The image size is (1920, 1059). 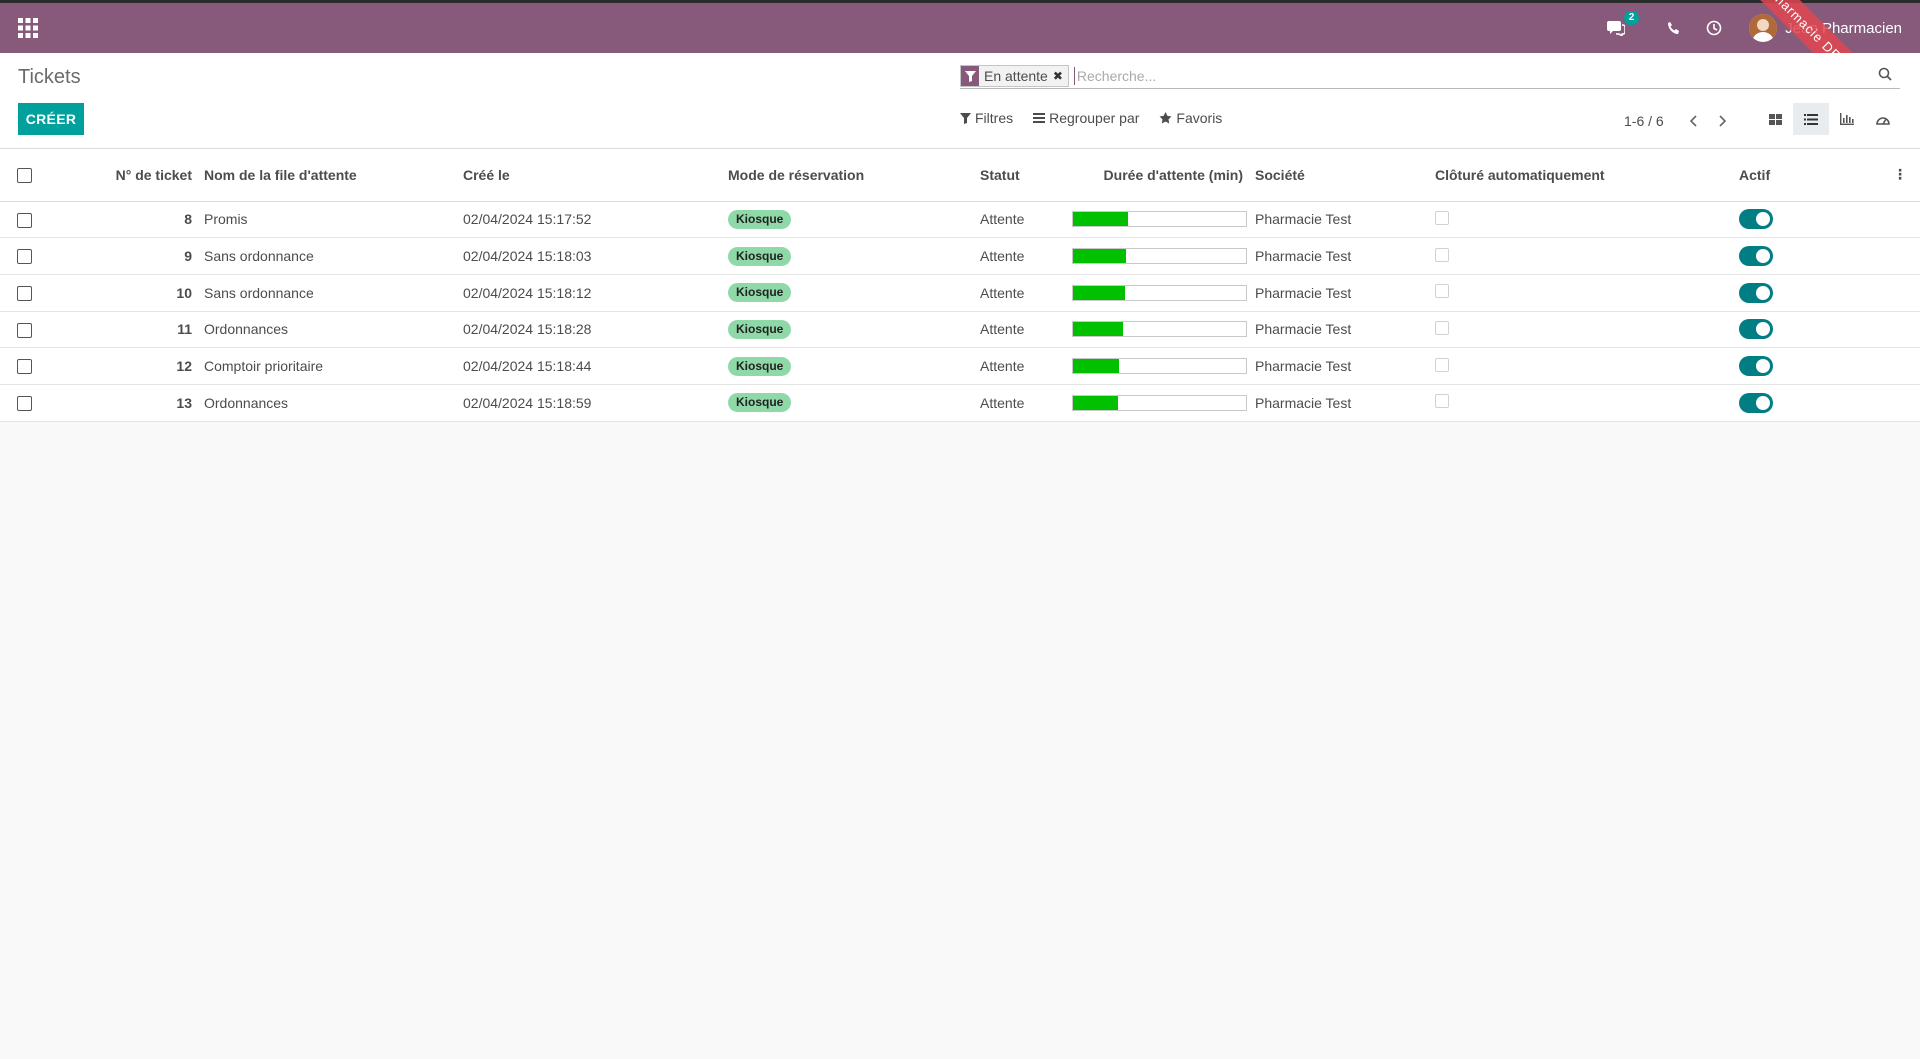 I want to click on clock-icon, so click(x=1714, y=28).